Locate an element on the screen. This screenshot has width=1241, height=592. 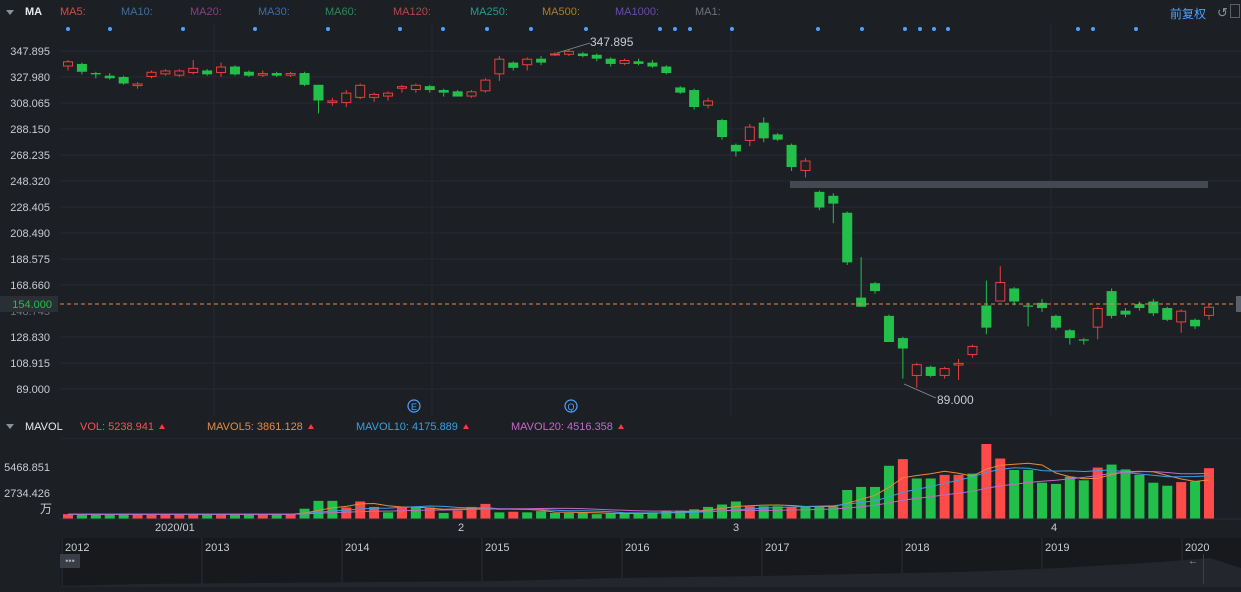
low-price-label: 89.000 is located at coordinates (955, 400).